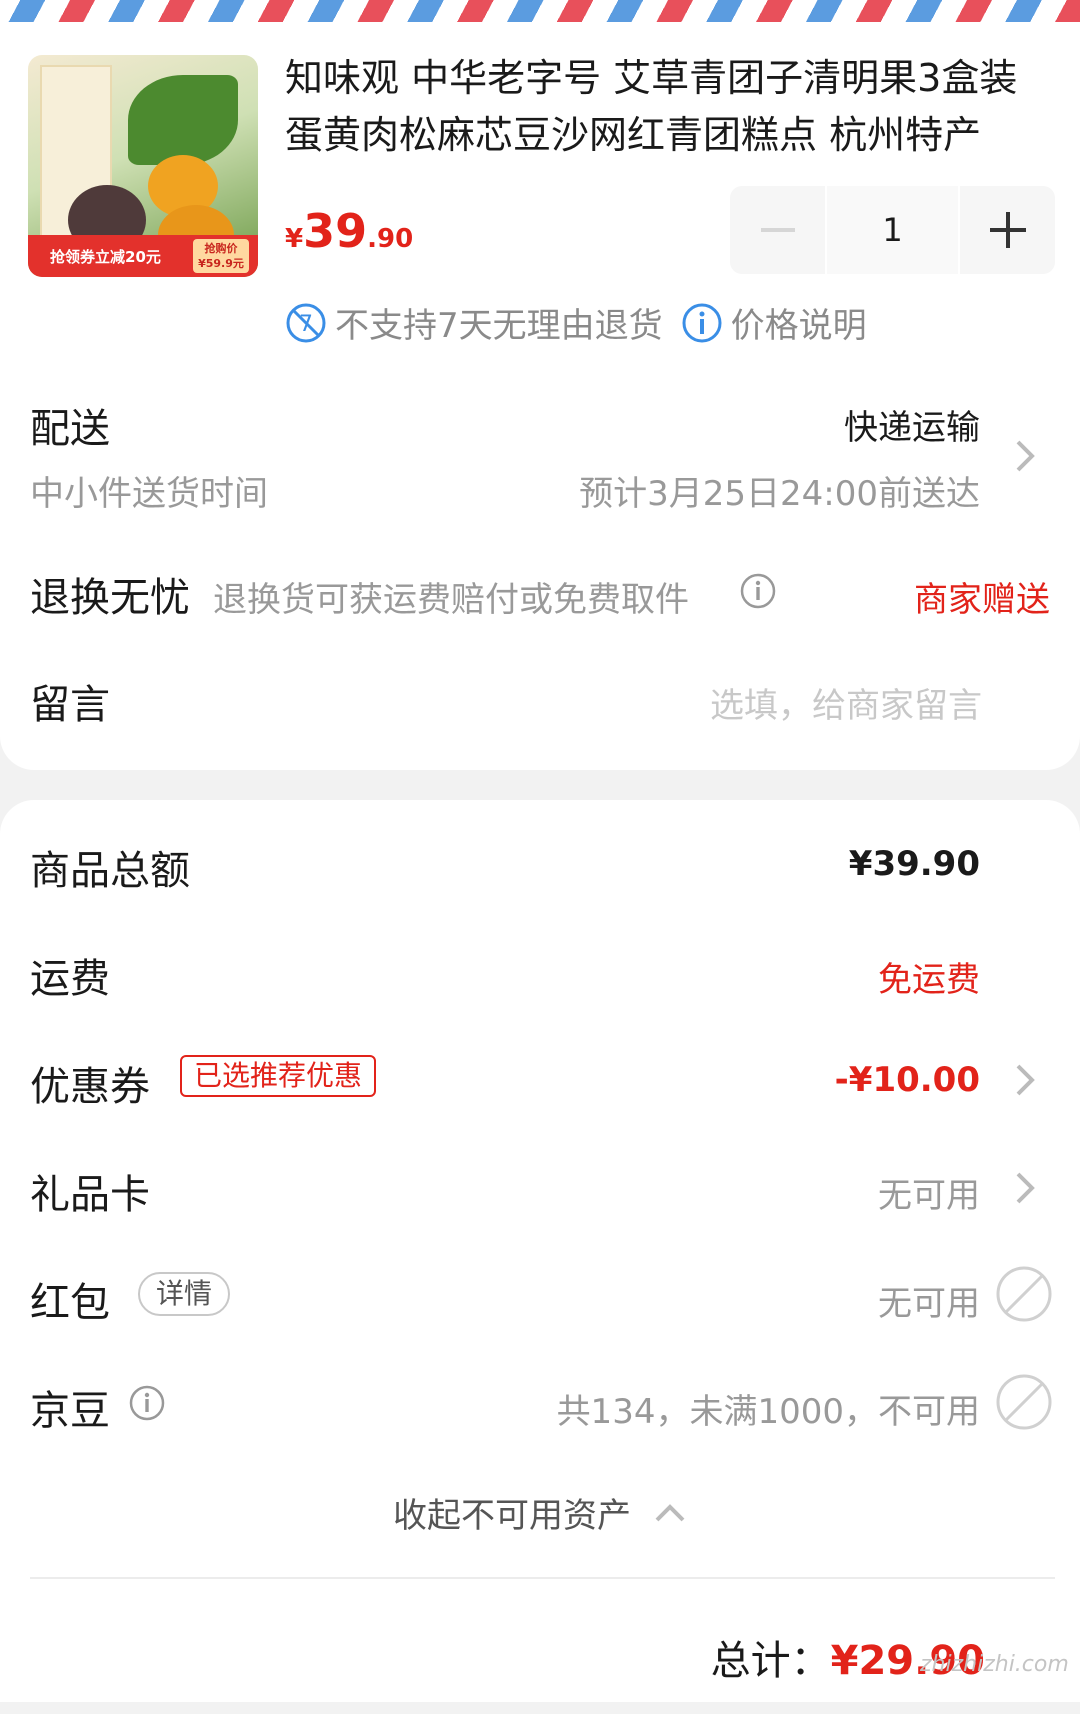 Image resolution: width=1080 pixels, height=1714 pixels. What do you see at coordinates (846, 702) in the screenshot?
I see `message-input: 选填，给商家留言` at bounding box center [846, 702].